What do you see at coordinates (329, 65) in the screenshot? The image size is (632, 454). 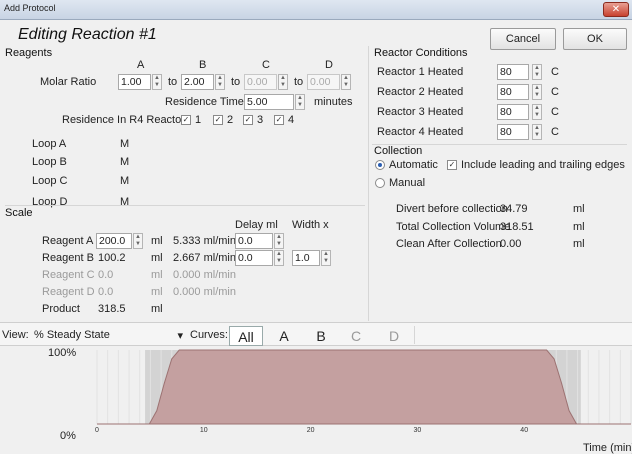 I see `col-d-header: D` at bounding box center [329, 65].